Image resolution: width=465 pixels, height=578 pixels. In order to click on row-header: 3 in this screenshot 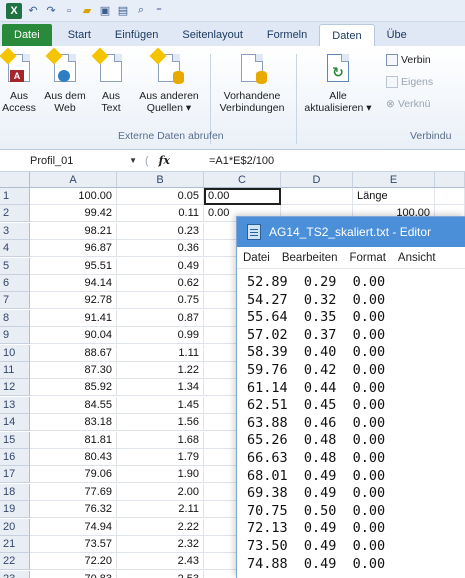, I will do `click(15, 231)`.